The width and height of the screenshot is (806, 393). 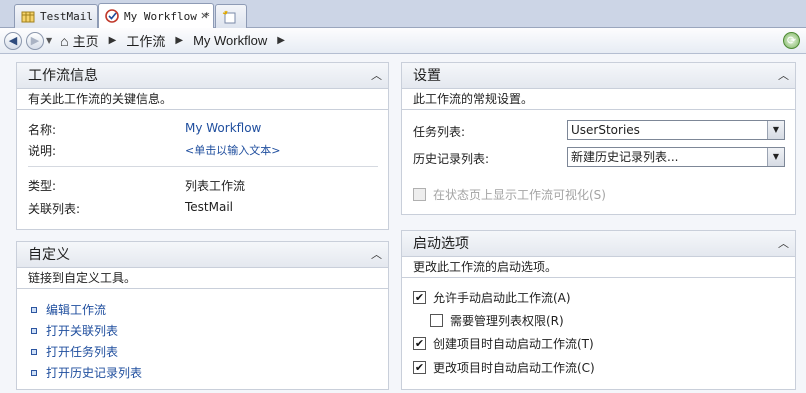 I want to click on start-on-change-checkbox: ✔ 更改项目时自动启动工作流(C), so click(x=504, y=367).